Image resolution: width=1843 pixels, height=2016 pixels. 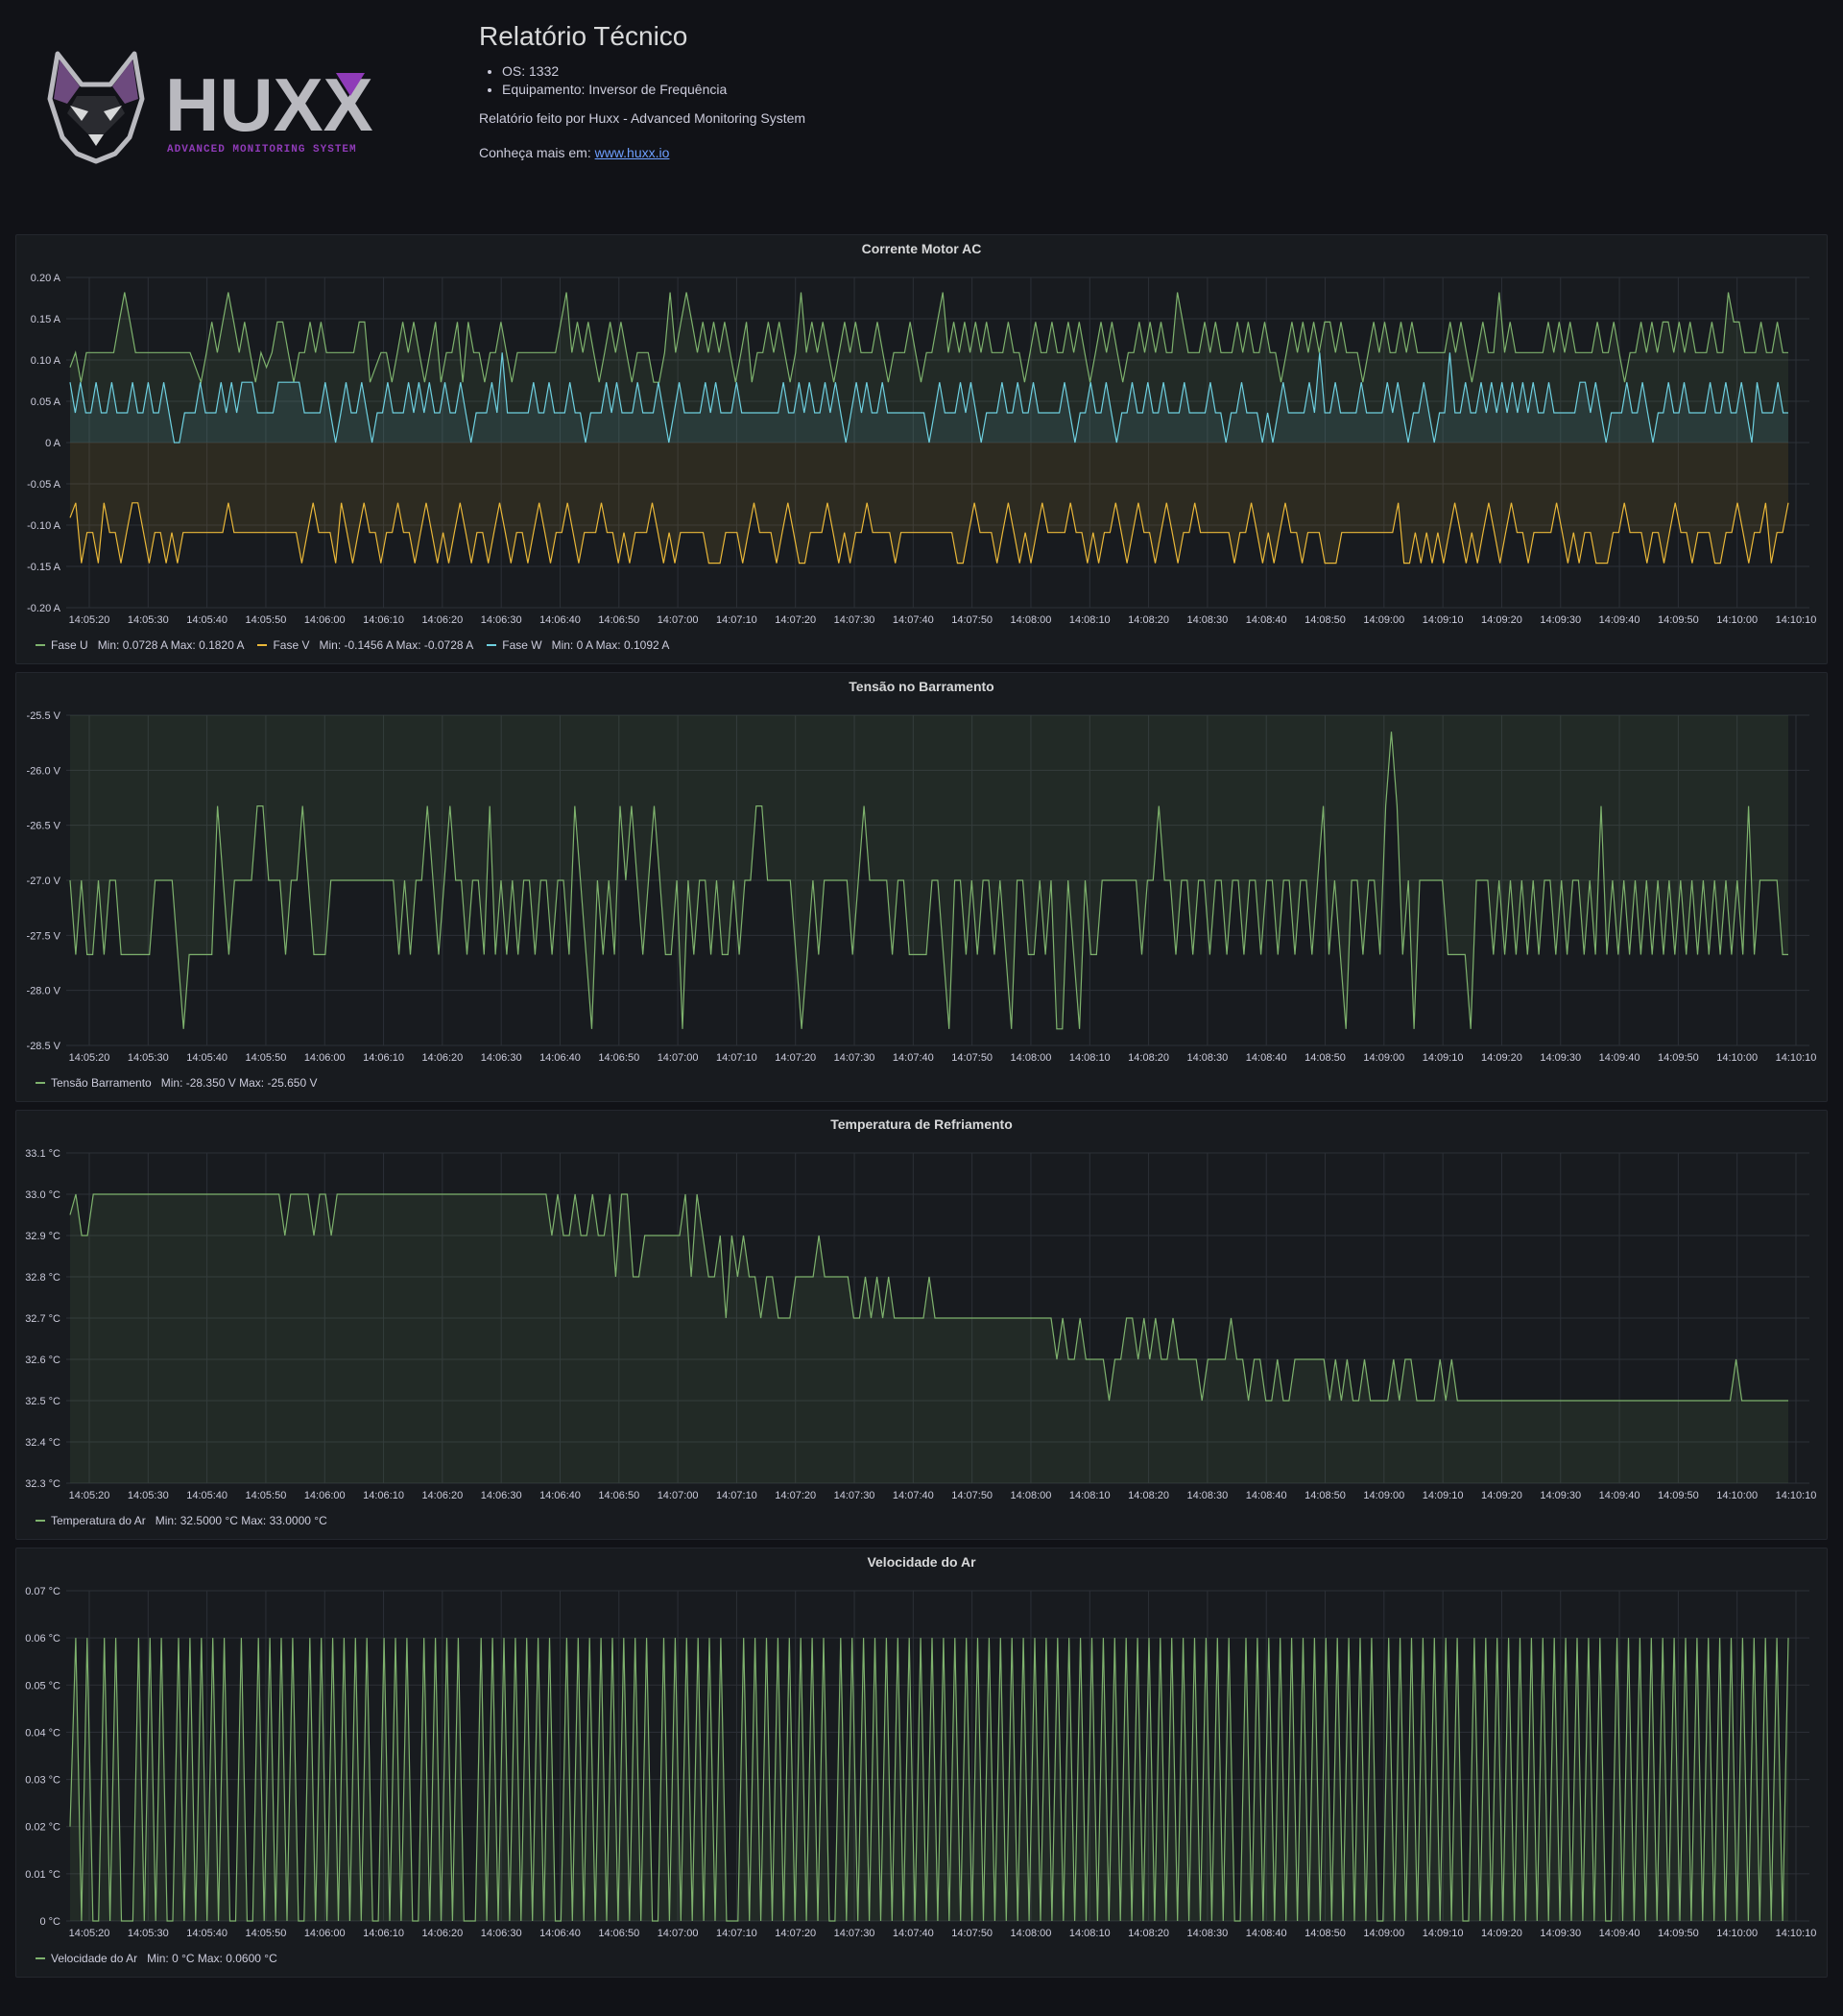 I want to click on y-tick-label: 0.01 °C, so click(x=42, y=1875).